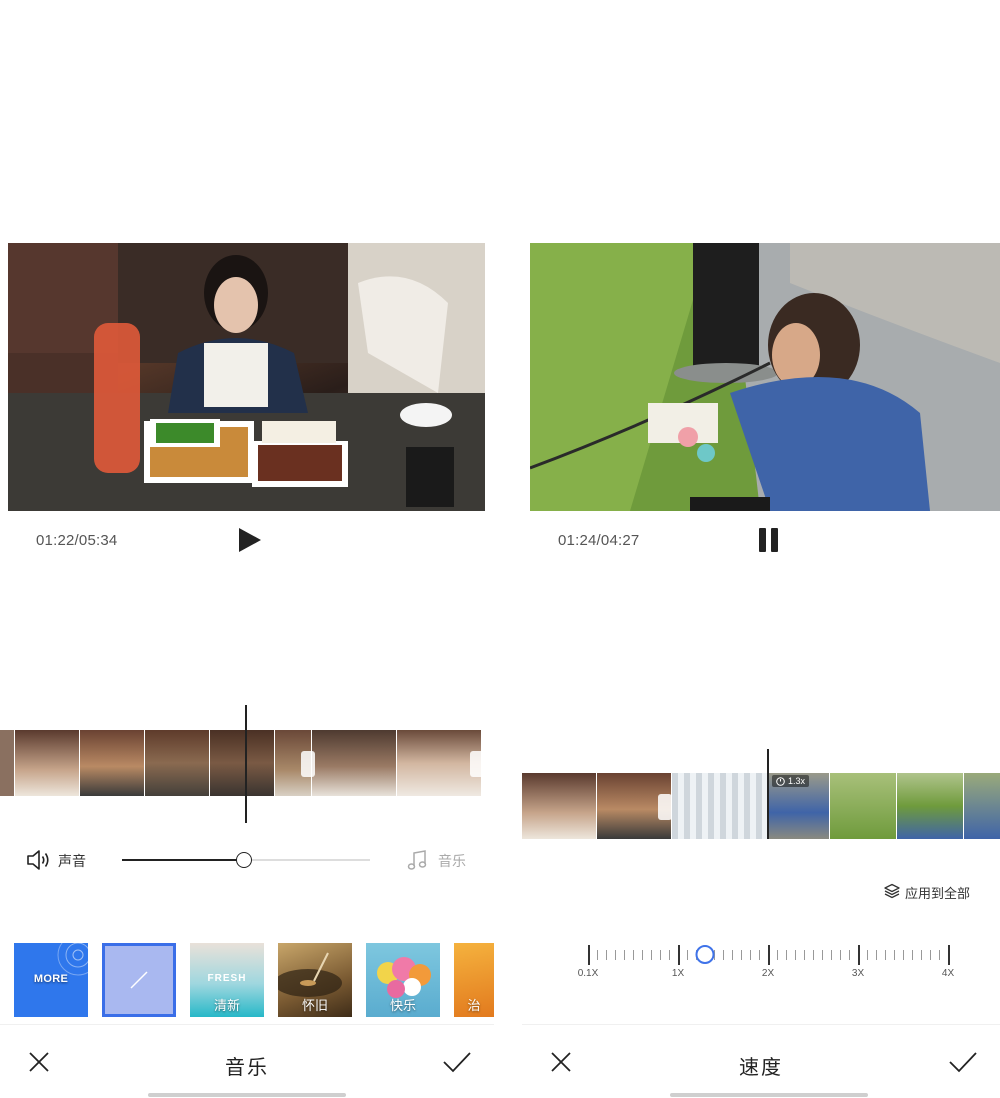 This screenshot has width=1000, height=1098. What do you see at coordinates (226, 1005) in the screenshot?
I see `music-preset-label: 清新` at bounding box center [226, 1005].